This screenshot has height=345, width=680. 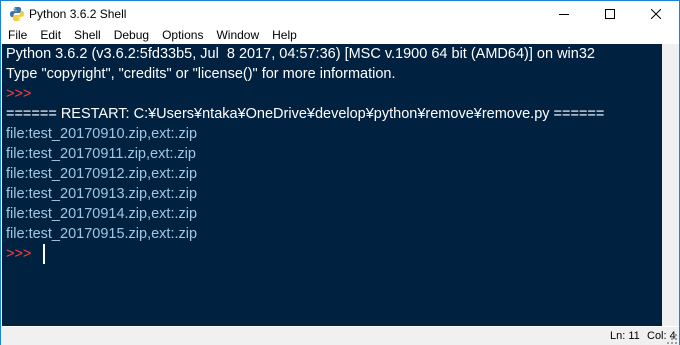 I want to click on output-line: file:test_20170912.zip,ext:.zip, so click(x=102, y=174).